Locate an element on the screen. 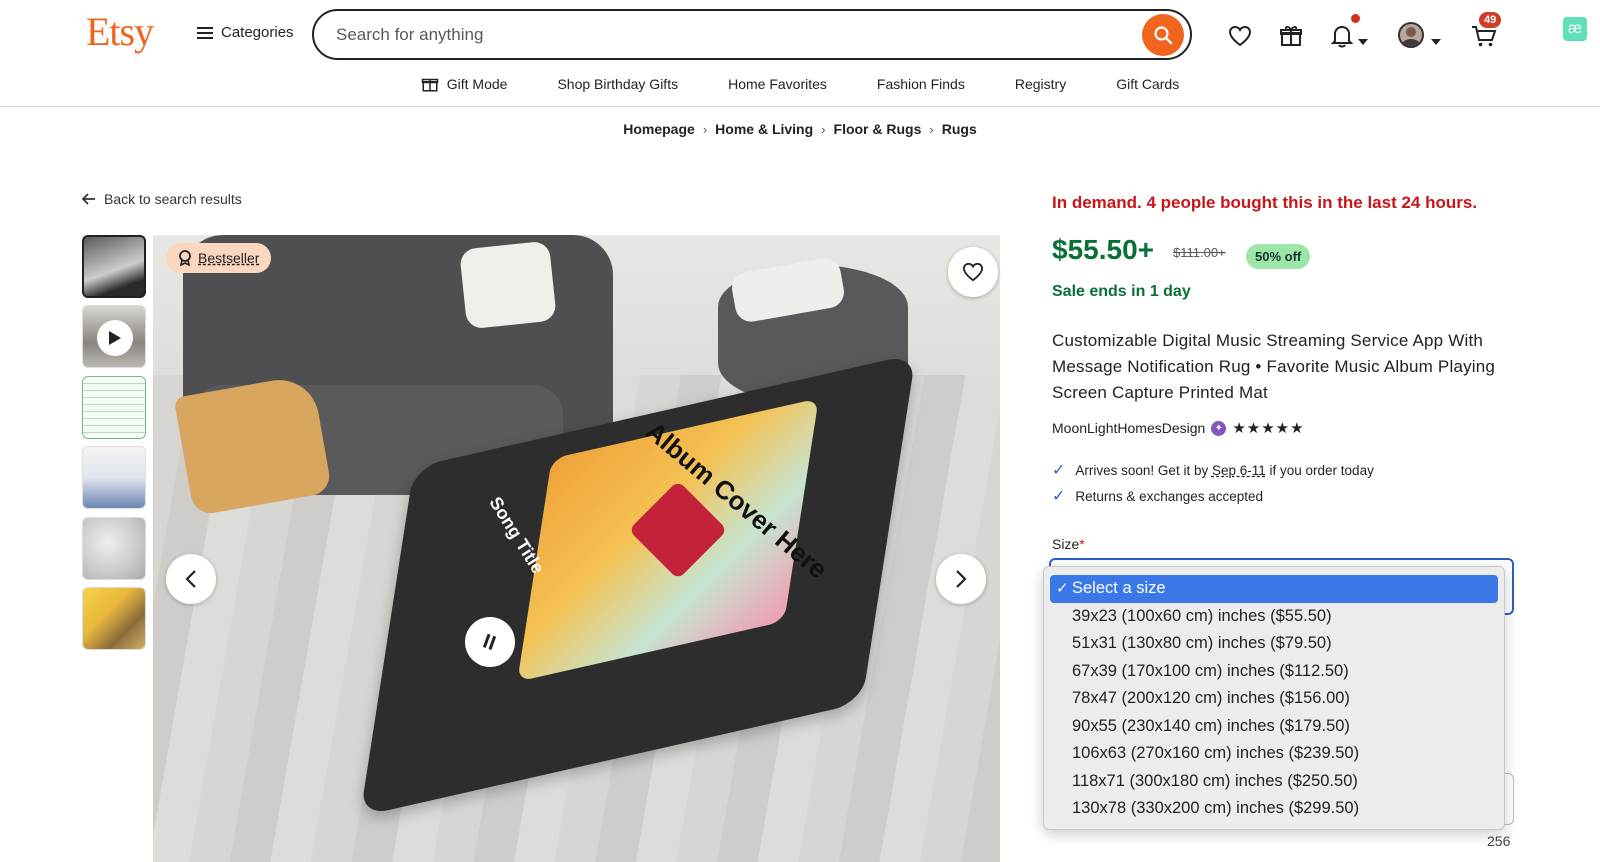 The width and height of the screenshot is (1600, 862). size-label: Size* is located at coordinates (1068, 544).